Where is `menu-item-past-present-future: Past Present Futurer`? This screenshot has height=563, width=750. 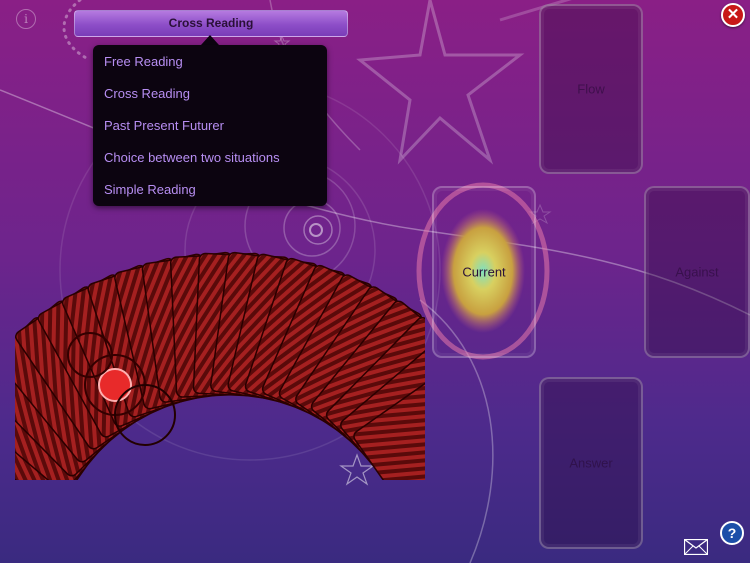
menu-item-past-present-future: Past Present Futurer is located at coordinates (164, 126).